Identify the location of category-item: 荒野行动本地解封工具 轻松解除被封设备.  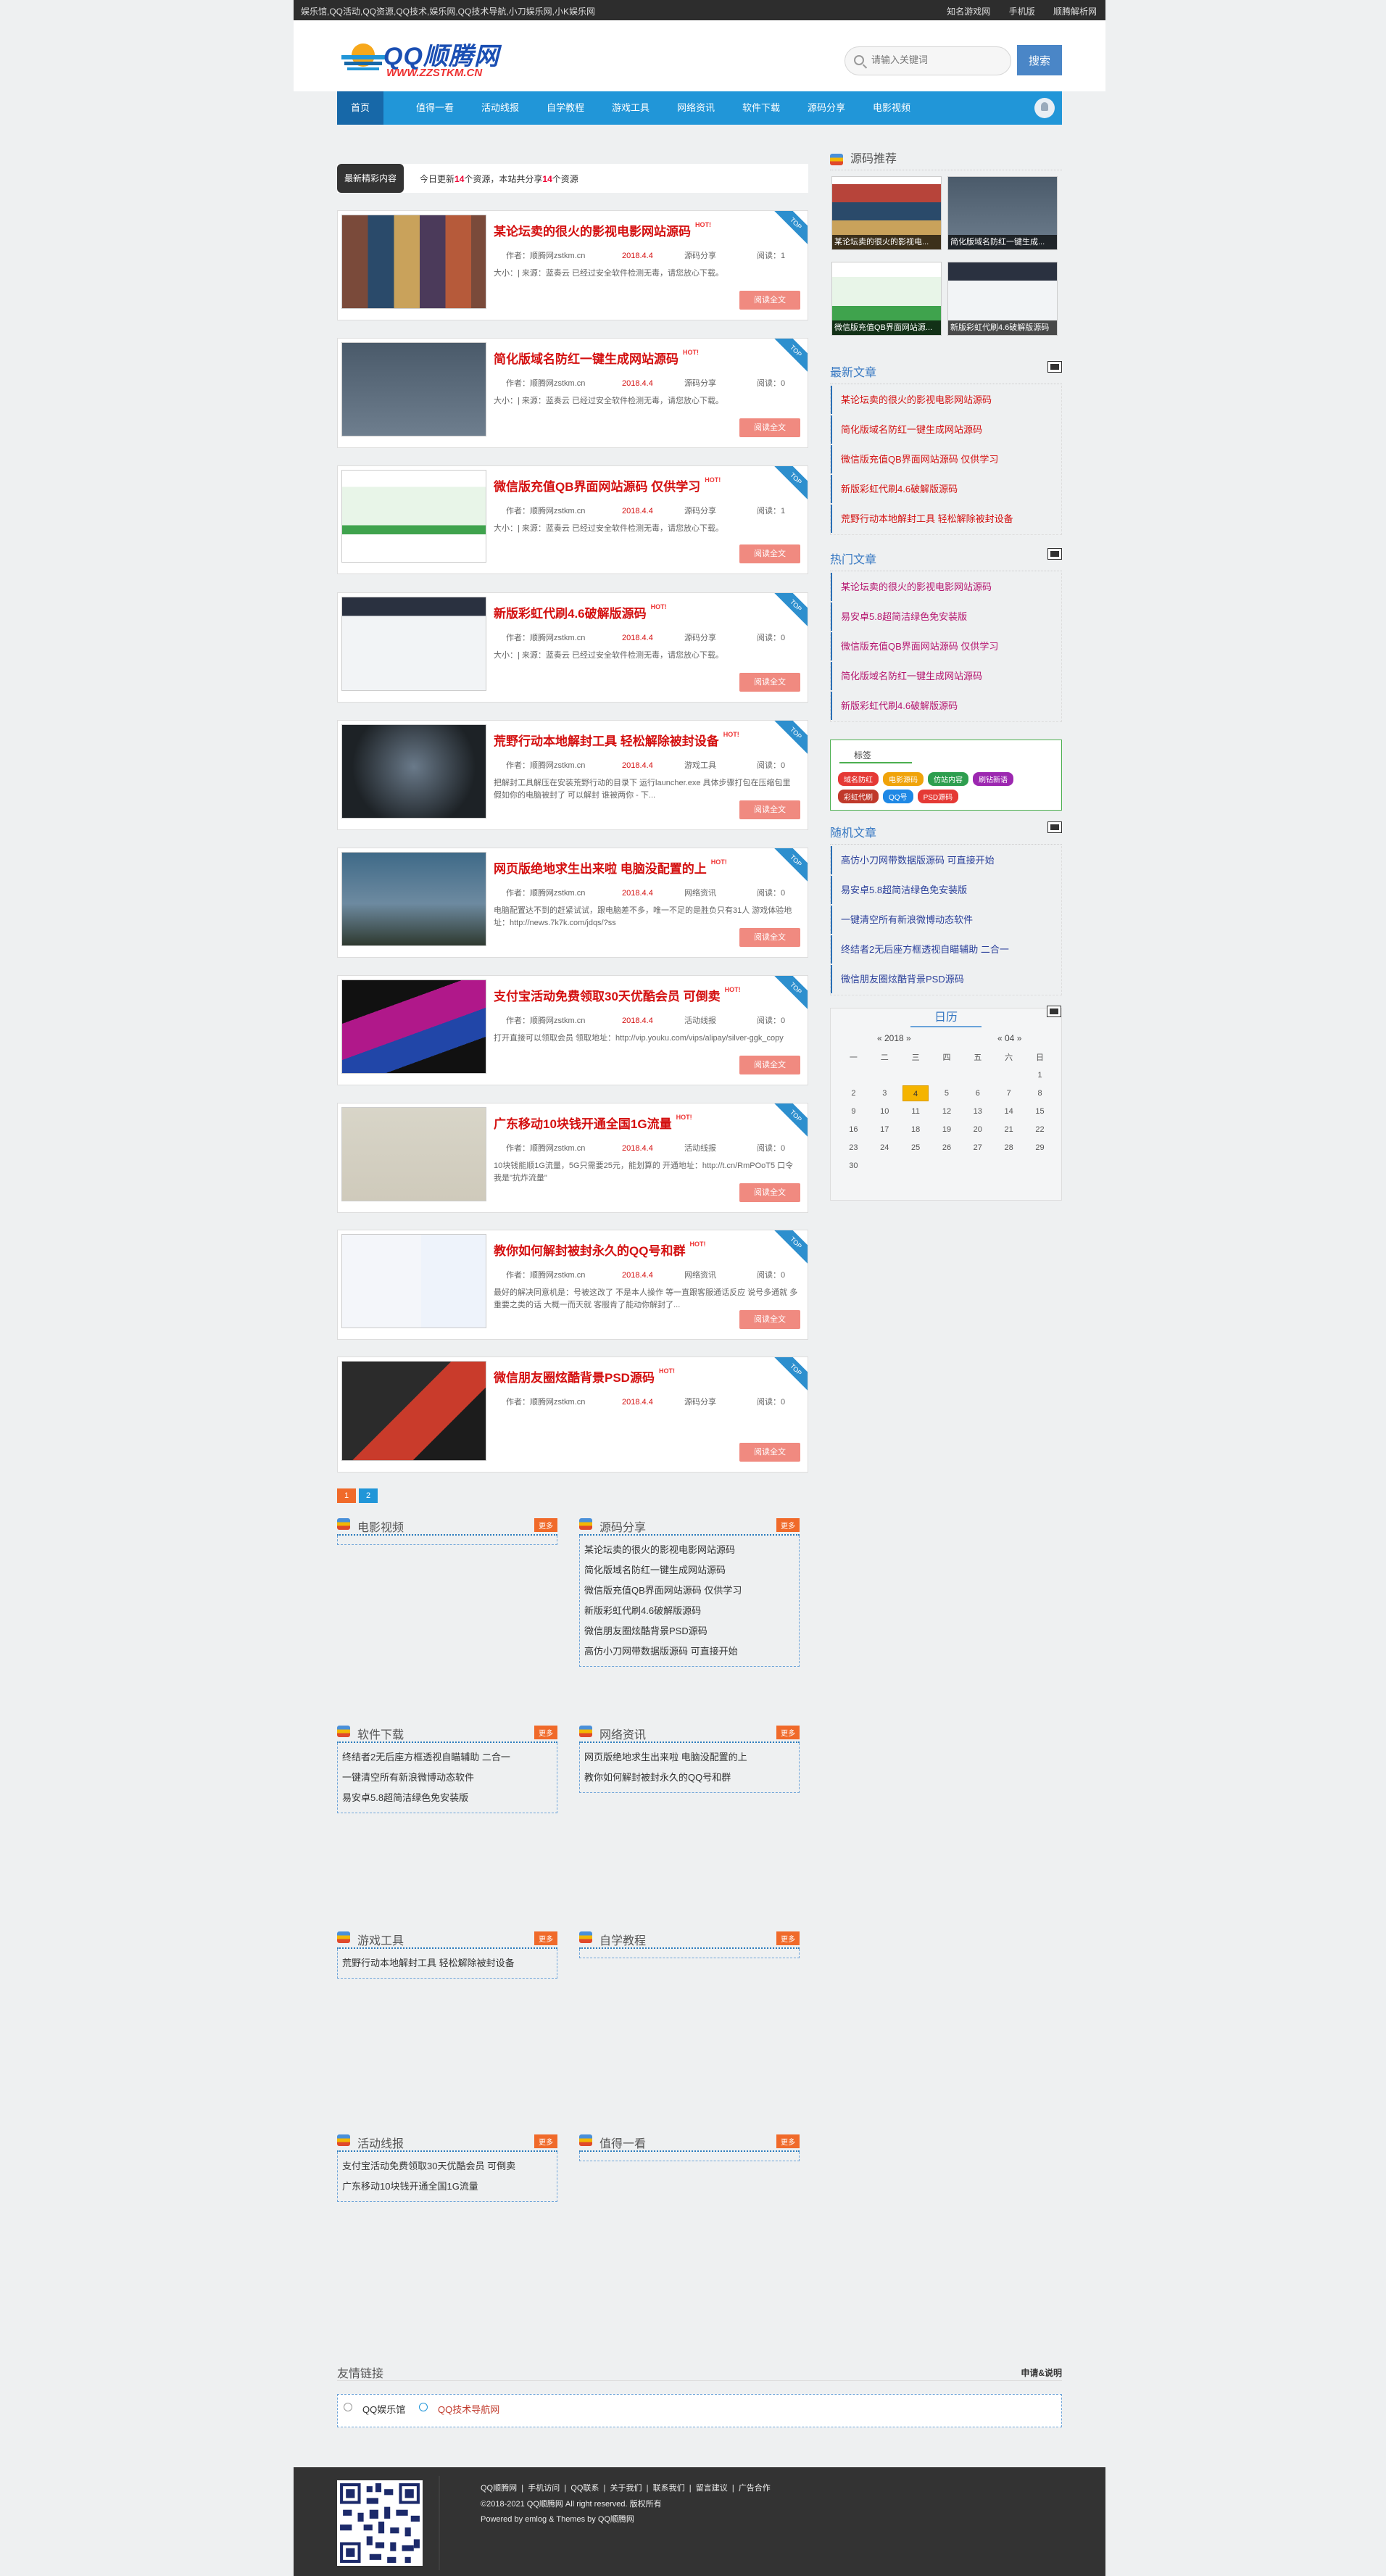
(447, 1964).